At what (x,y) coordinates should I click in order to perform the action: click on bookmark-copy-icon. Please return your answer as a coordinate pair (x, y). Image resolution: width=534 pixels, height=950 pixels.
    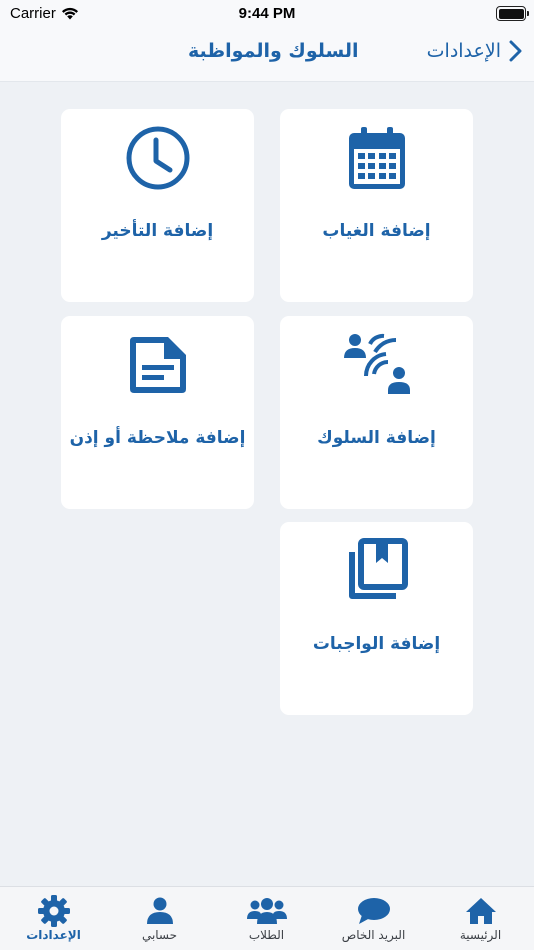
    Looking at the image, I should click on (377, 571).